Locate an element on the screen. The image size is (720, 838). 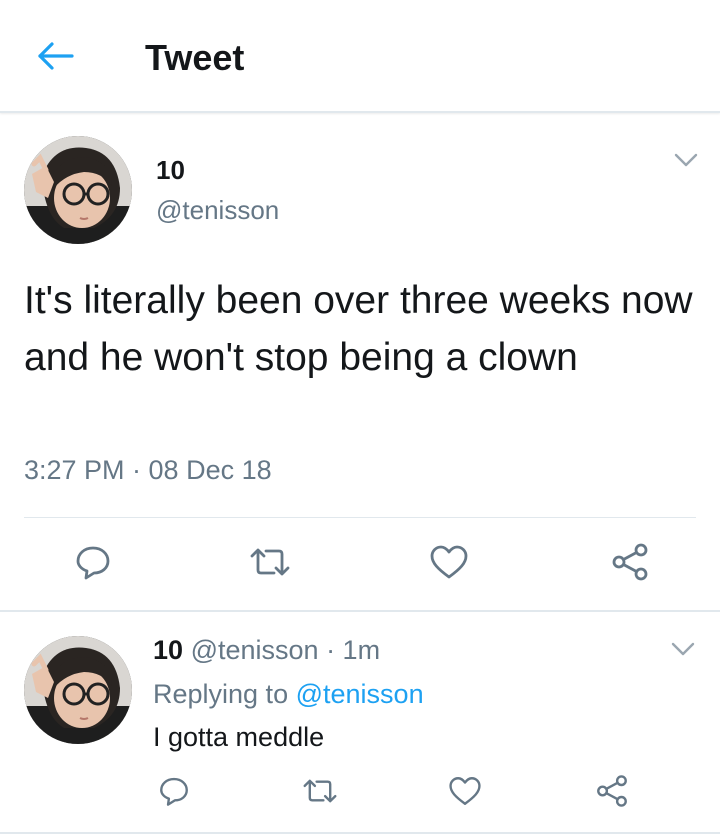
reply-reply-button is located at coordinates (174, 793).